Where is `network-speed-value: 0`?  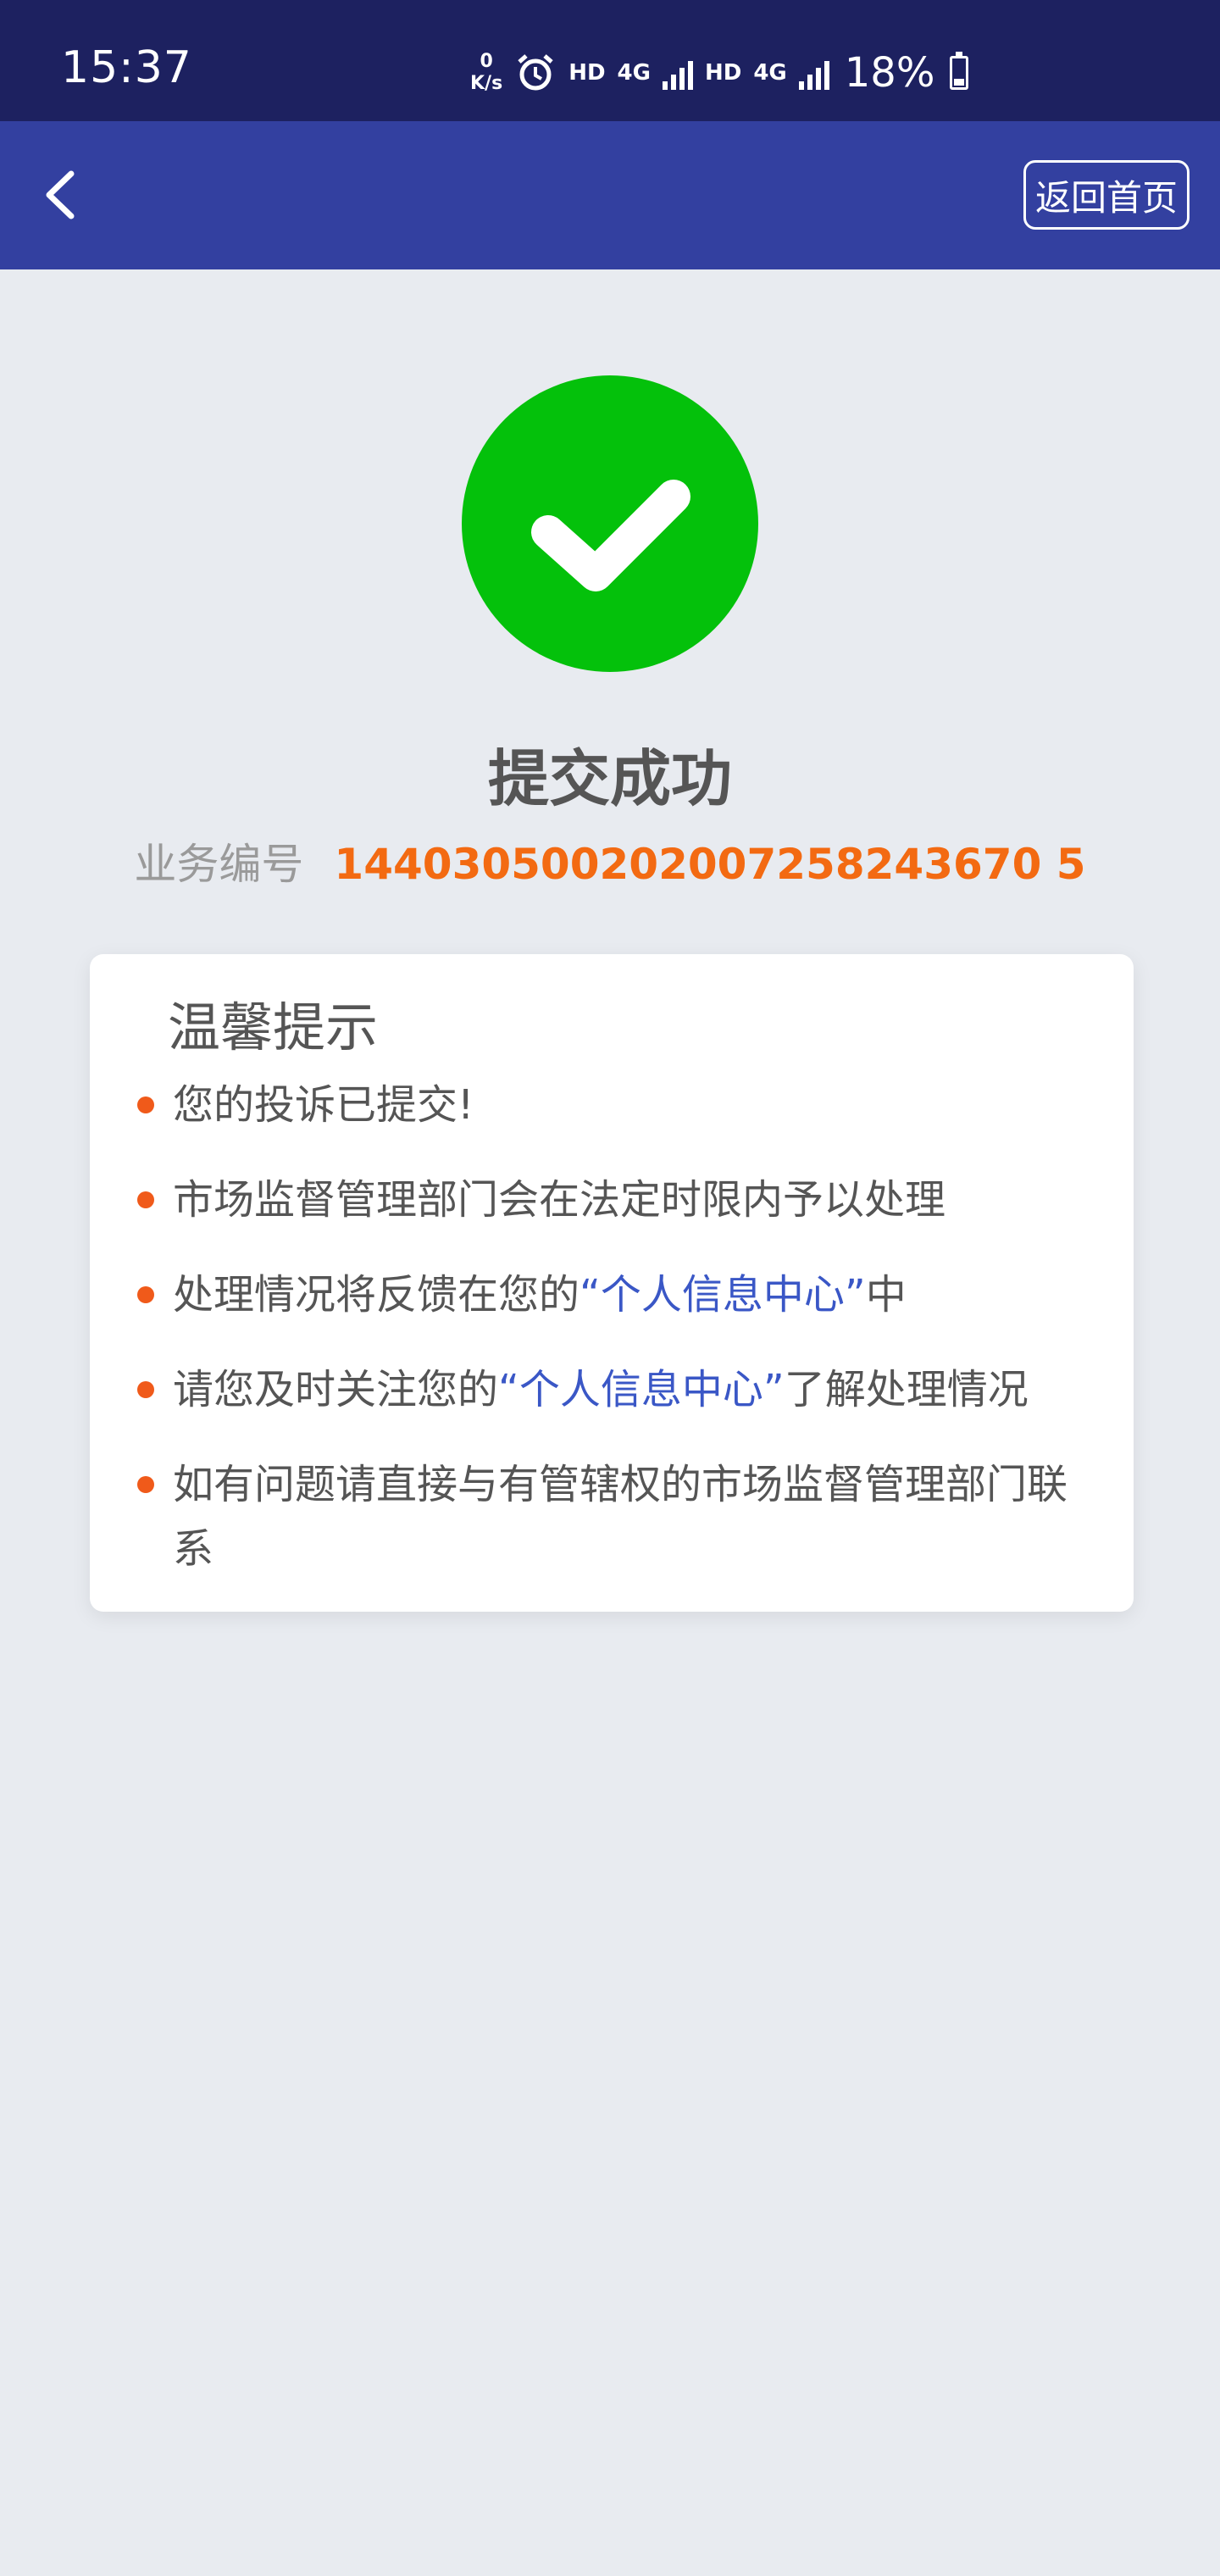 network-speed-value: 0 is located at coordinates (486, 61).